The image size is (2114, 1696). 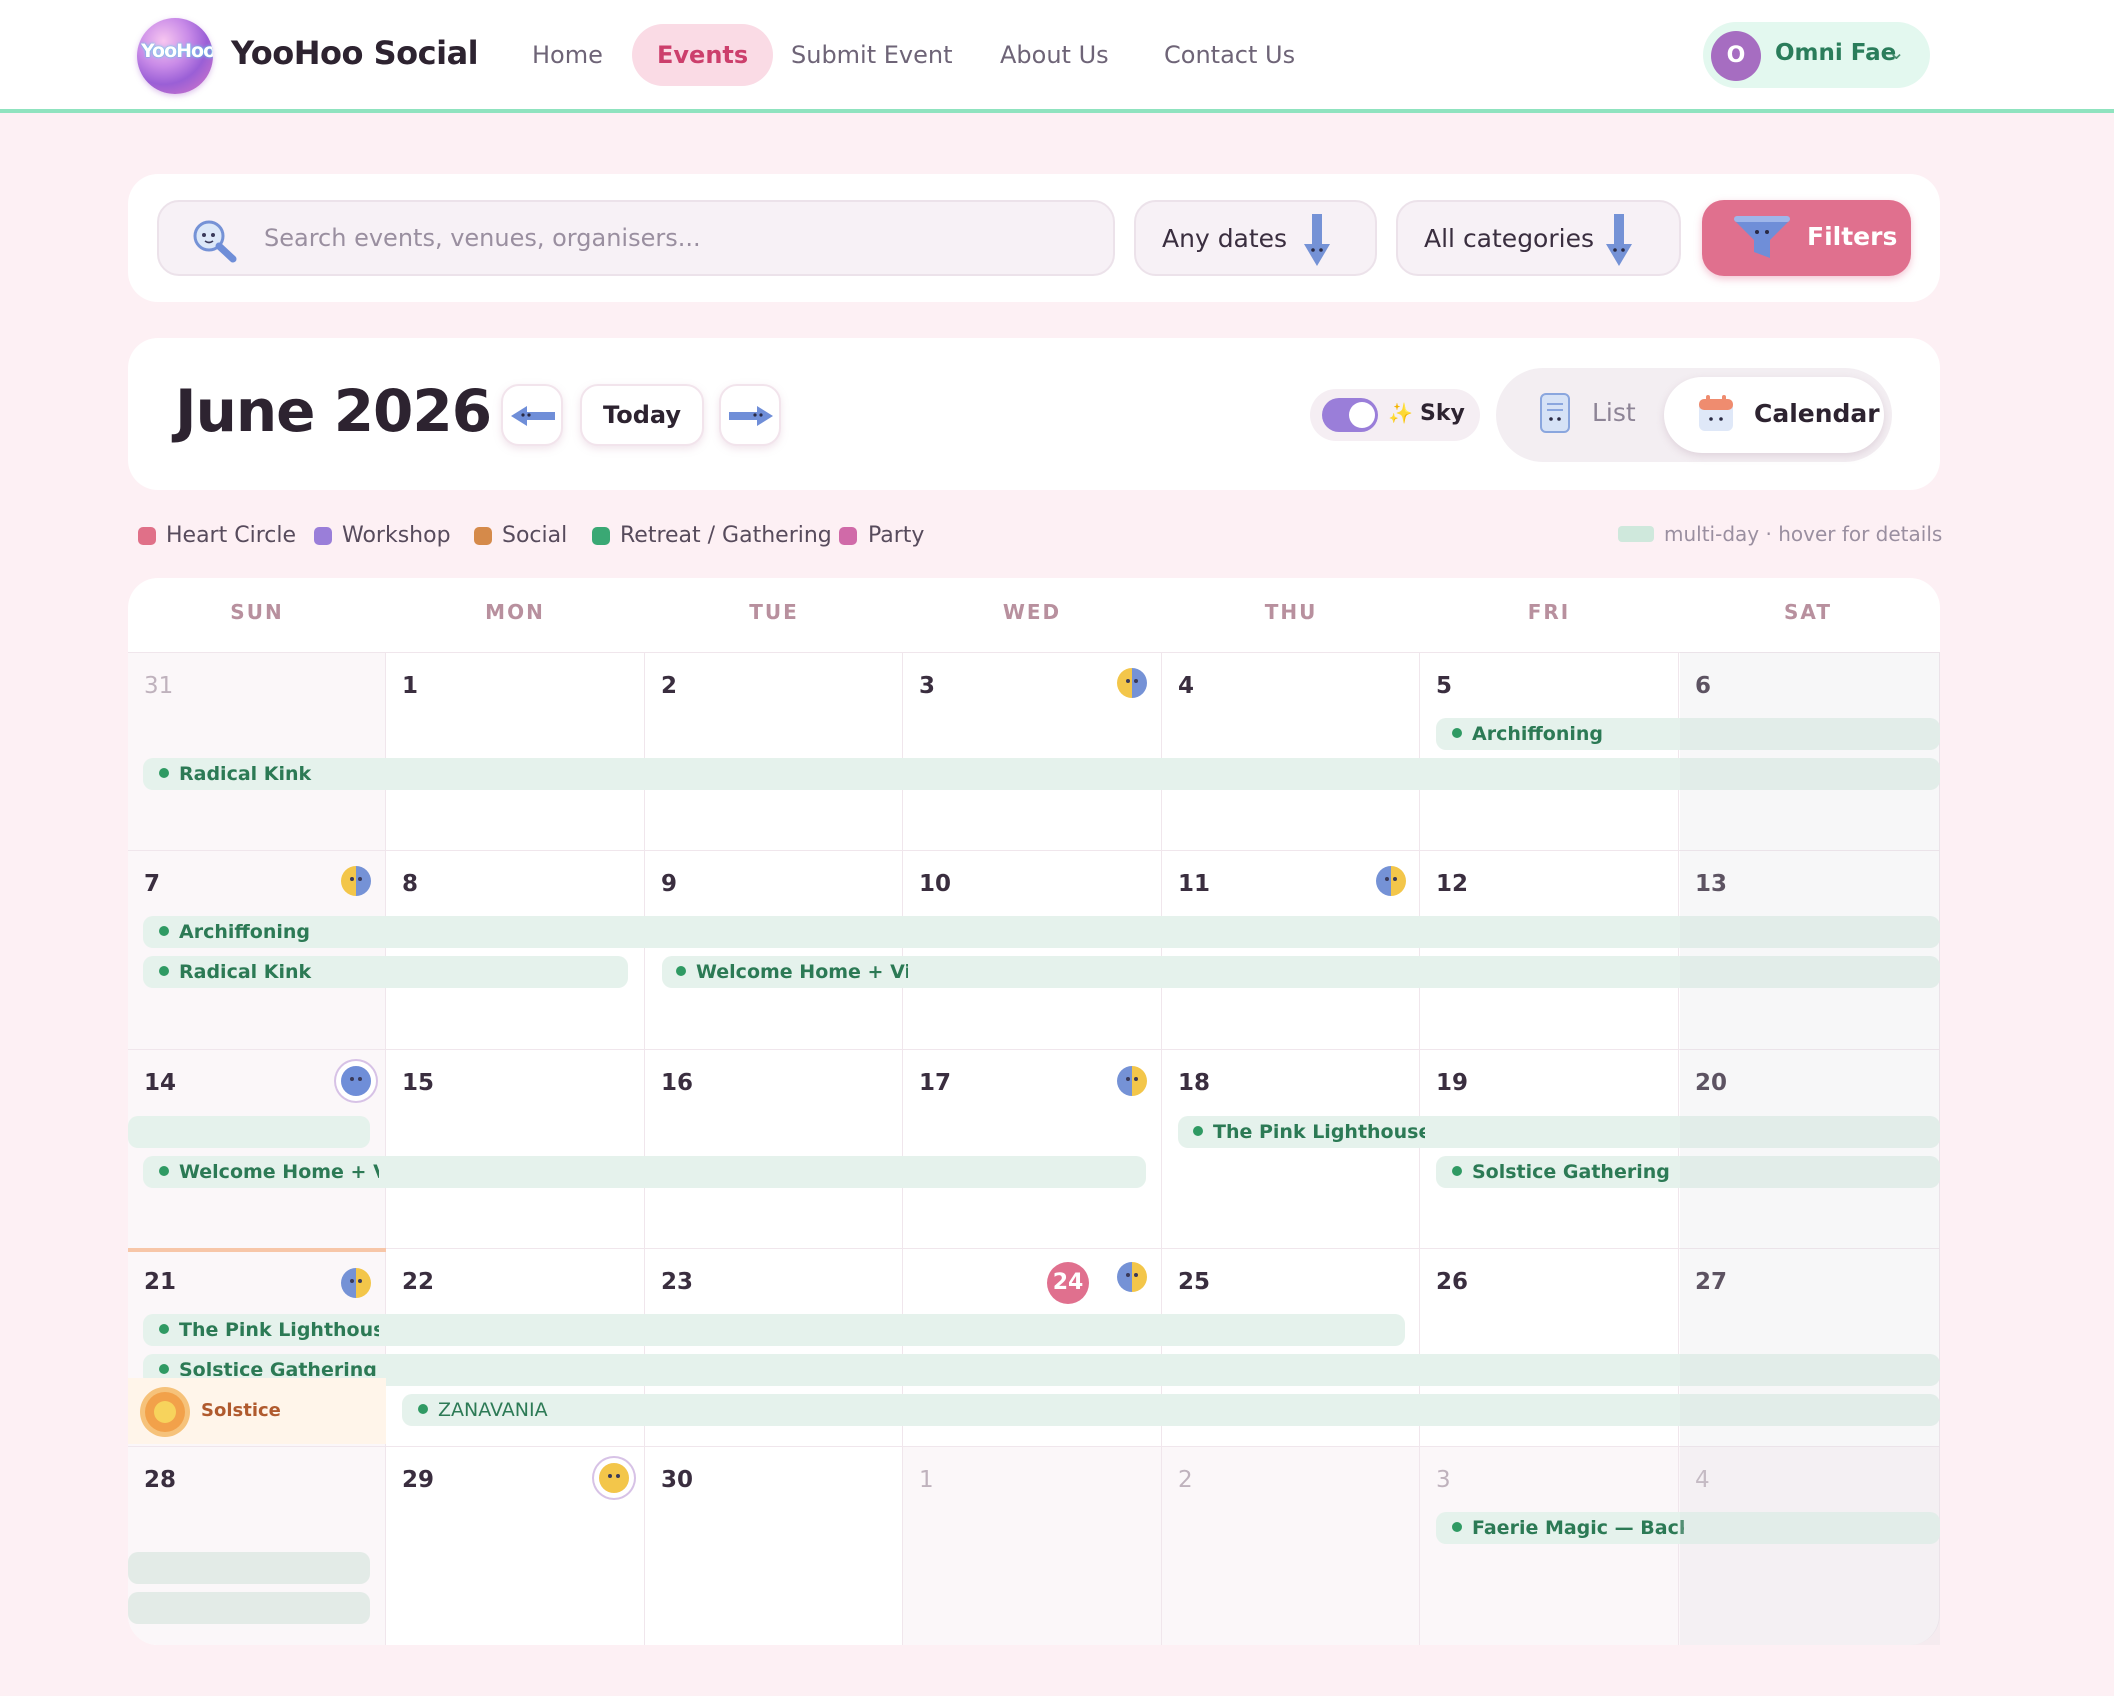 What do you see at coordinates (774, 612) in the screenshot?
I see `weekday-tue: TUE` at bounding box center [774, 612].